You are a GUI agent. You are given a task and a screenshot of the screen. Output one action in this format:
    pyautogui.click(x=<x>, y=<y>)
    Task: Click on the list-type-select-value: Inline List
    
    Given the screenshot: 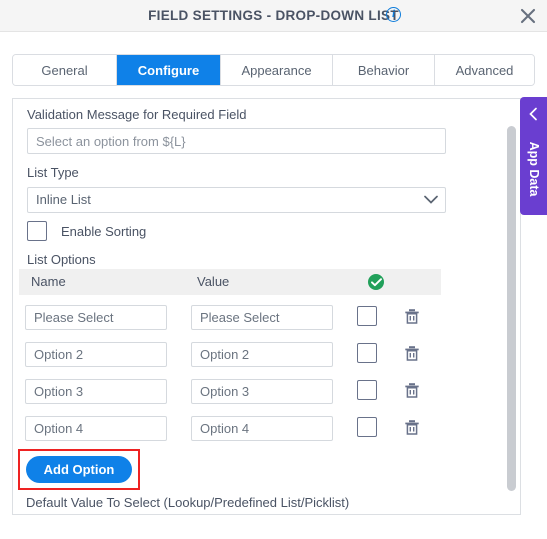 What is the action you would take?
    pyautogui.click(x=236, y=200)
    